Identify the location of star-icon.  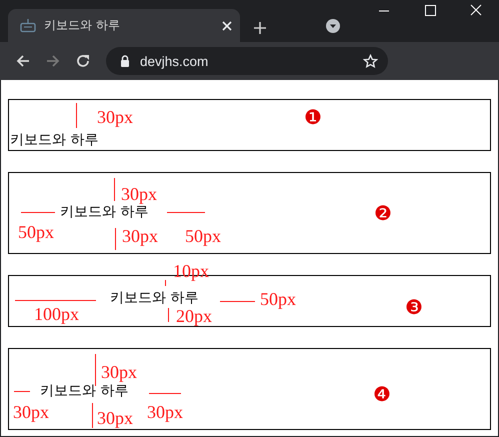
(370, 61).